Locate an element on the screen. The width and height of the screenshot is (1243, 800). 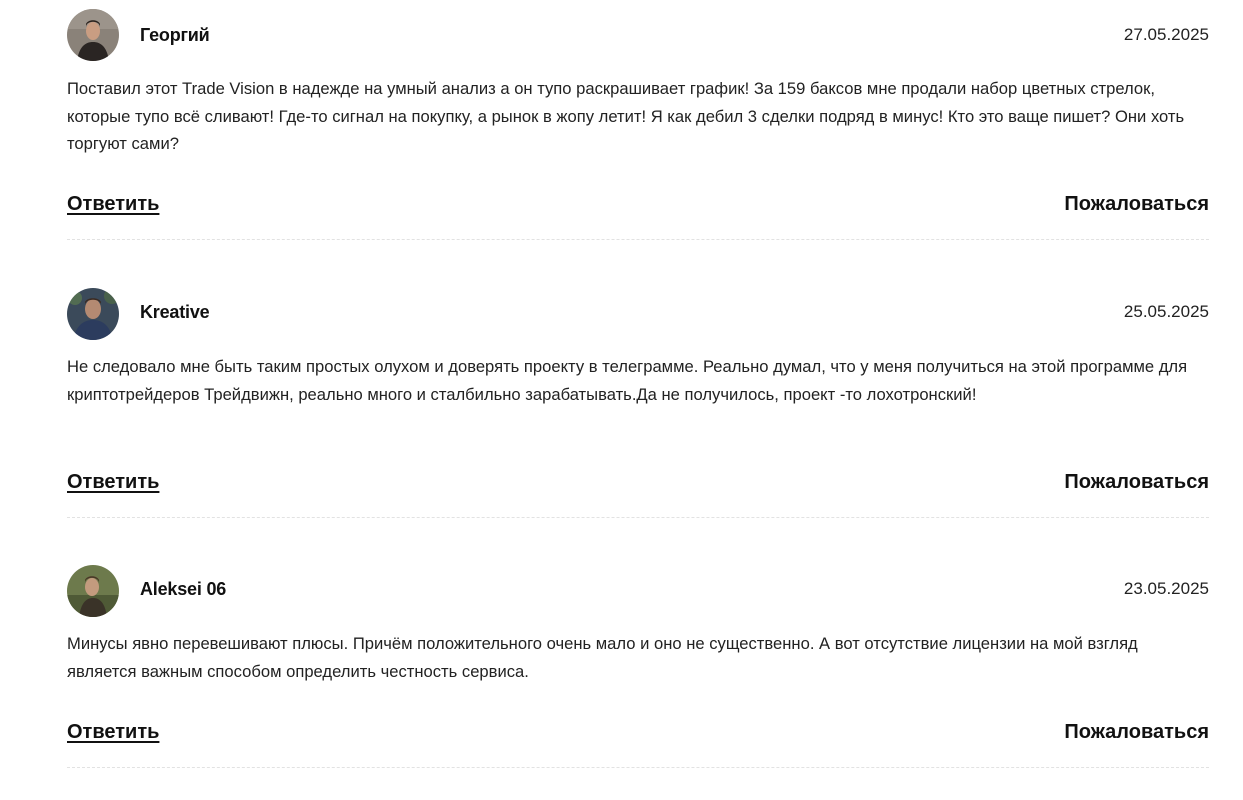
comment-author: Aleksei 06 is located at coordinates (183, 589).